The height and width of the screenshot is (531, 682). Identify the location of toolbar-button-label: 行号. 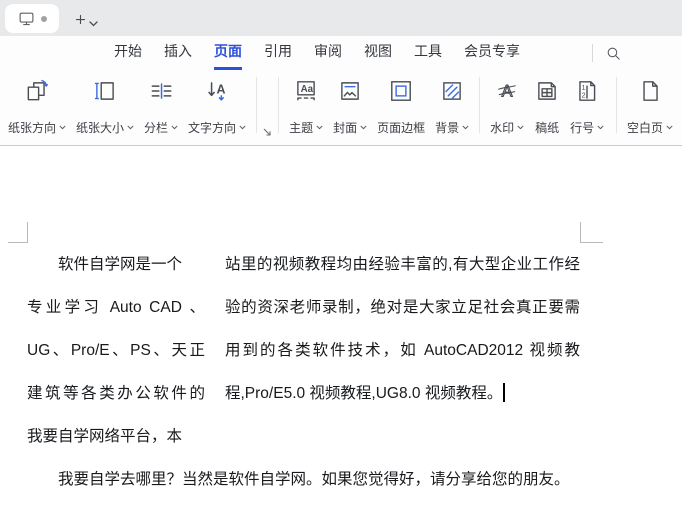
(582, 128).